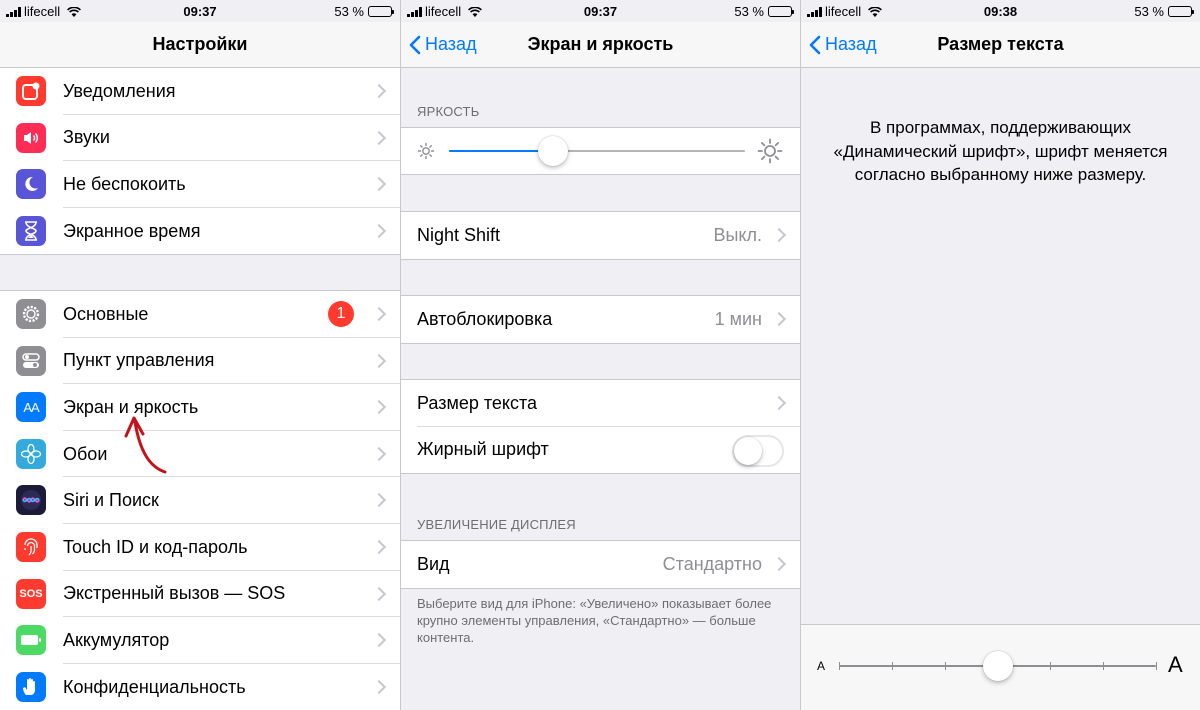  Describe the element at coordinates (200, 314) in the screenshot. I see `settings-item-general: Основные 1` at that location.